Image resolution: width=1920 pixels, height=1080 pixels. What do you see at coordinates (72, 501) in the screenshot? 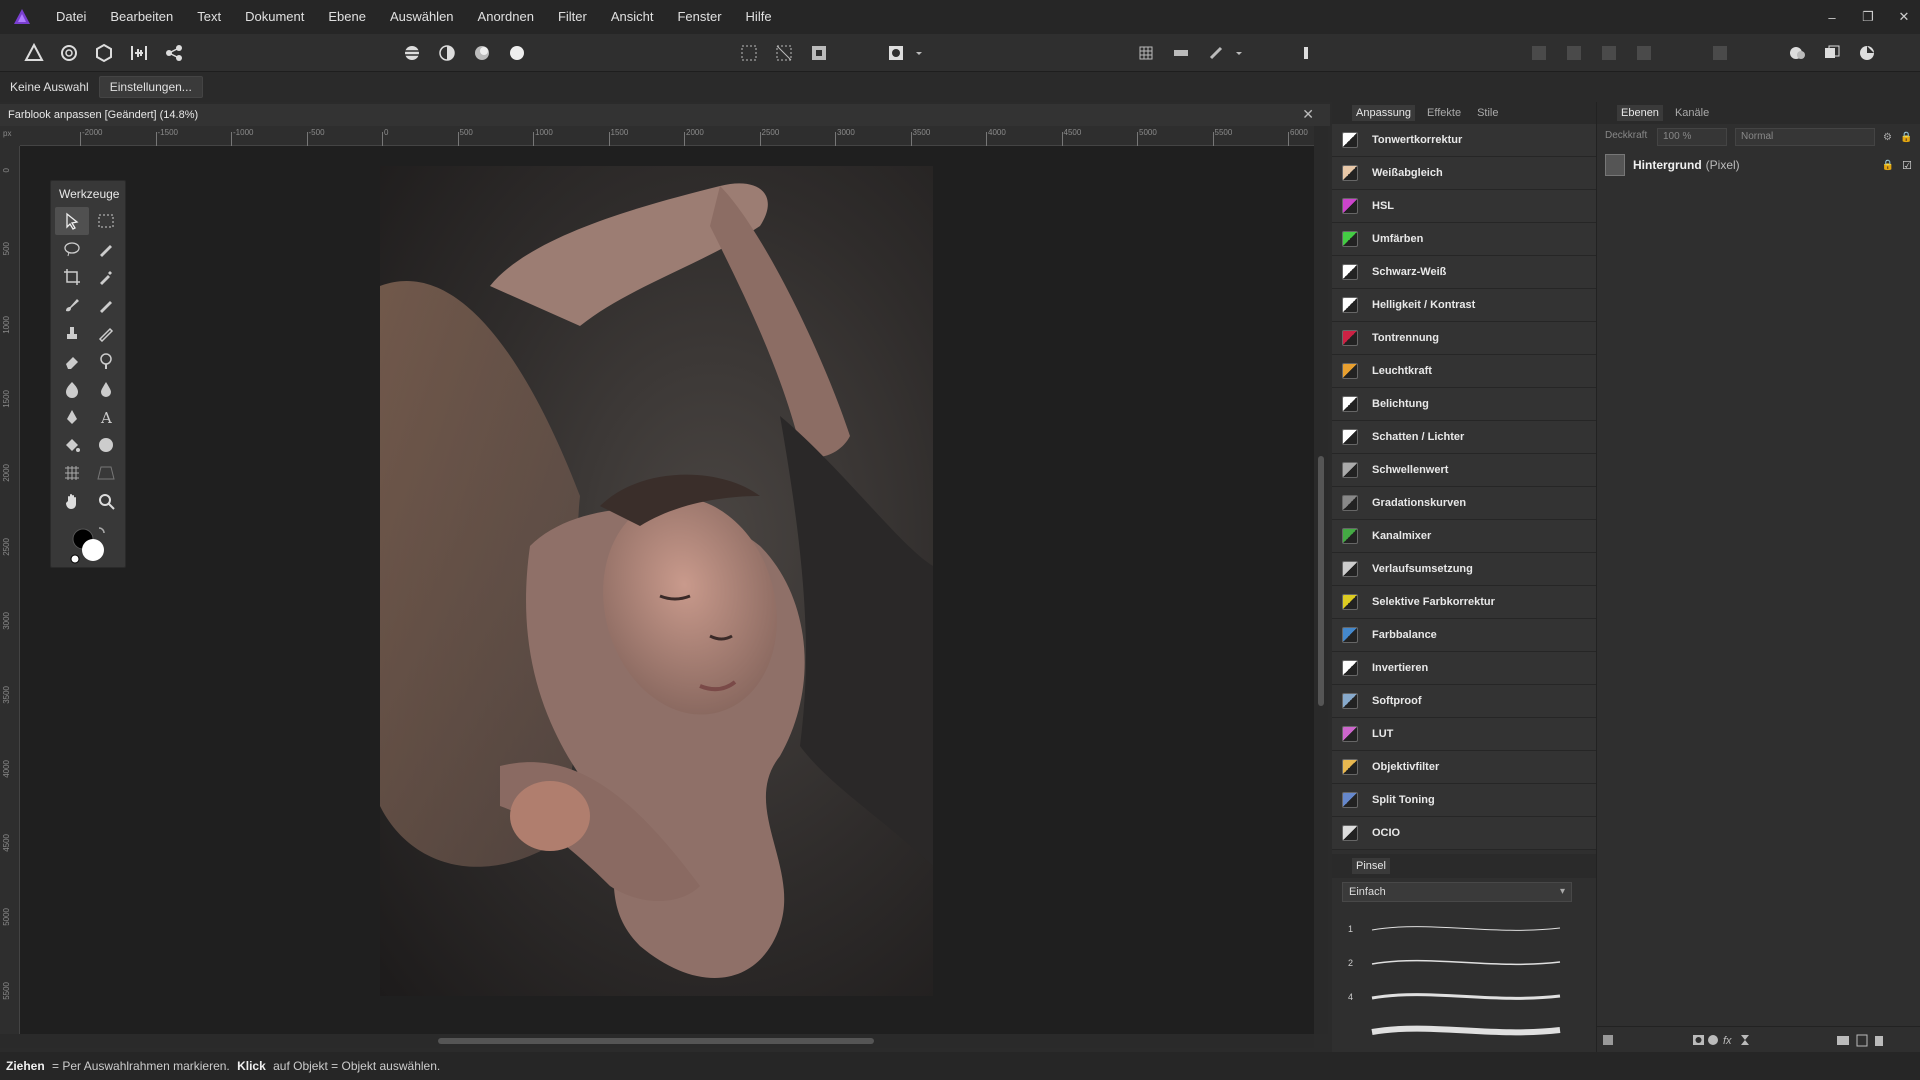
I see `view-tool-icon` at bounding box center [72, 501].